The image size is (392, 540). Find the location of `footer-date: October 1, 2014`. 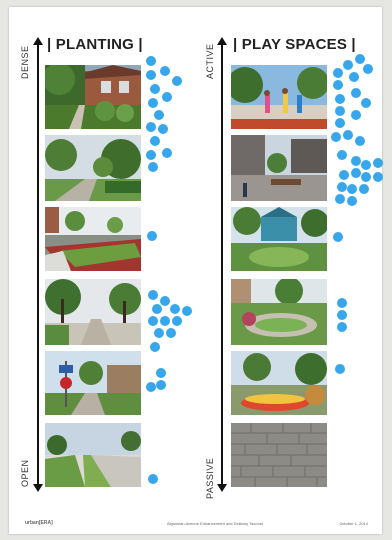

footer-date: October 1, 2014 is located at coordinates (353, 523).